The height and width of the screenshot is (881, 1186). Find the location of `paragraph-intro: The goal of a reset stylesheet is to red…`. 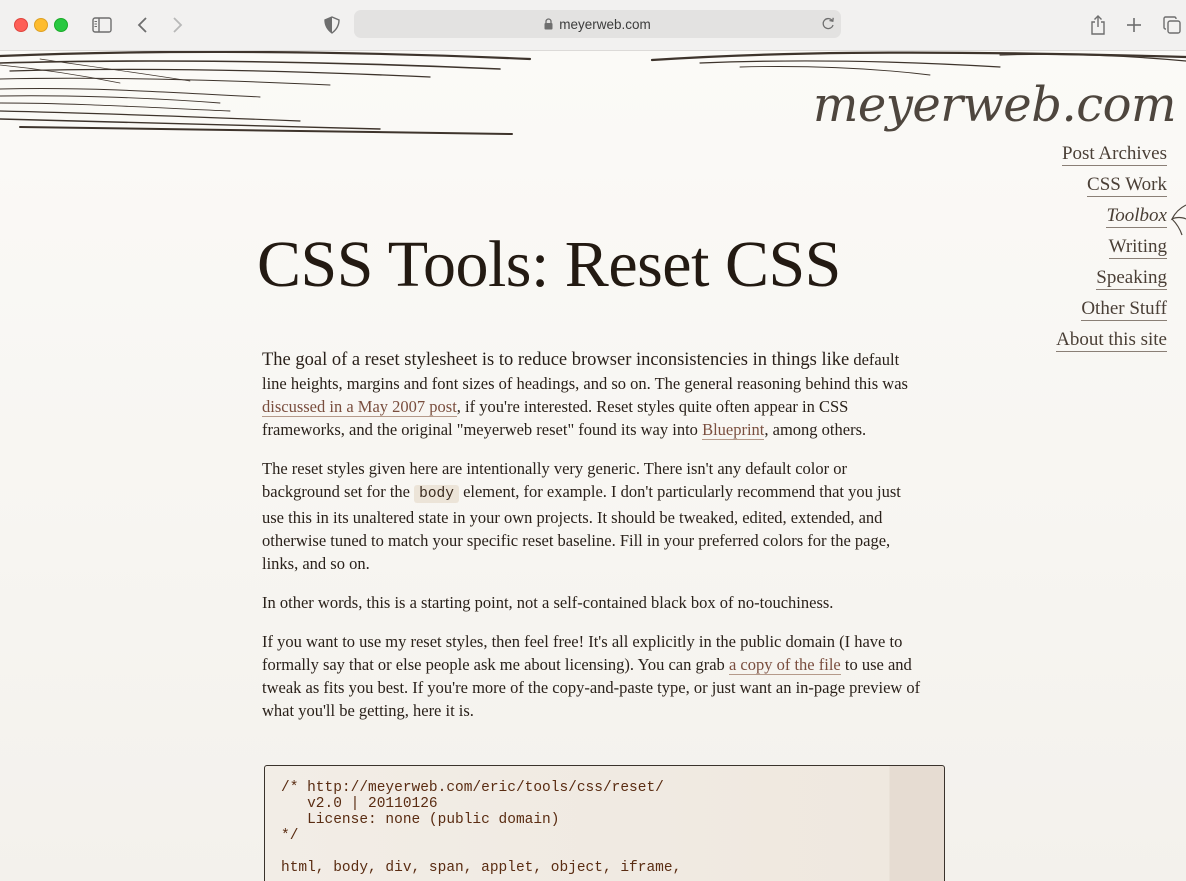

paragraph-intro: The goal of a reset stylesheet is to red… is located at coordinates (585, 395).